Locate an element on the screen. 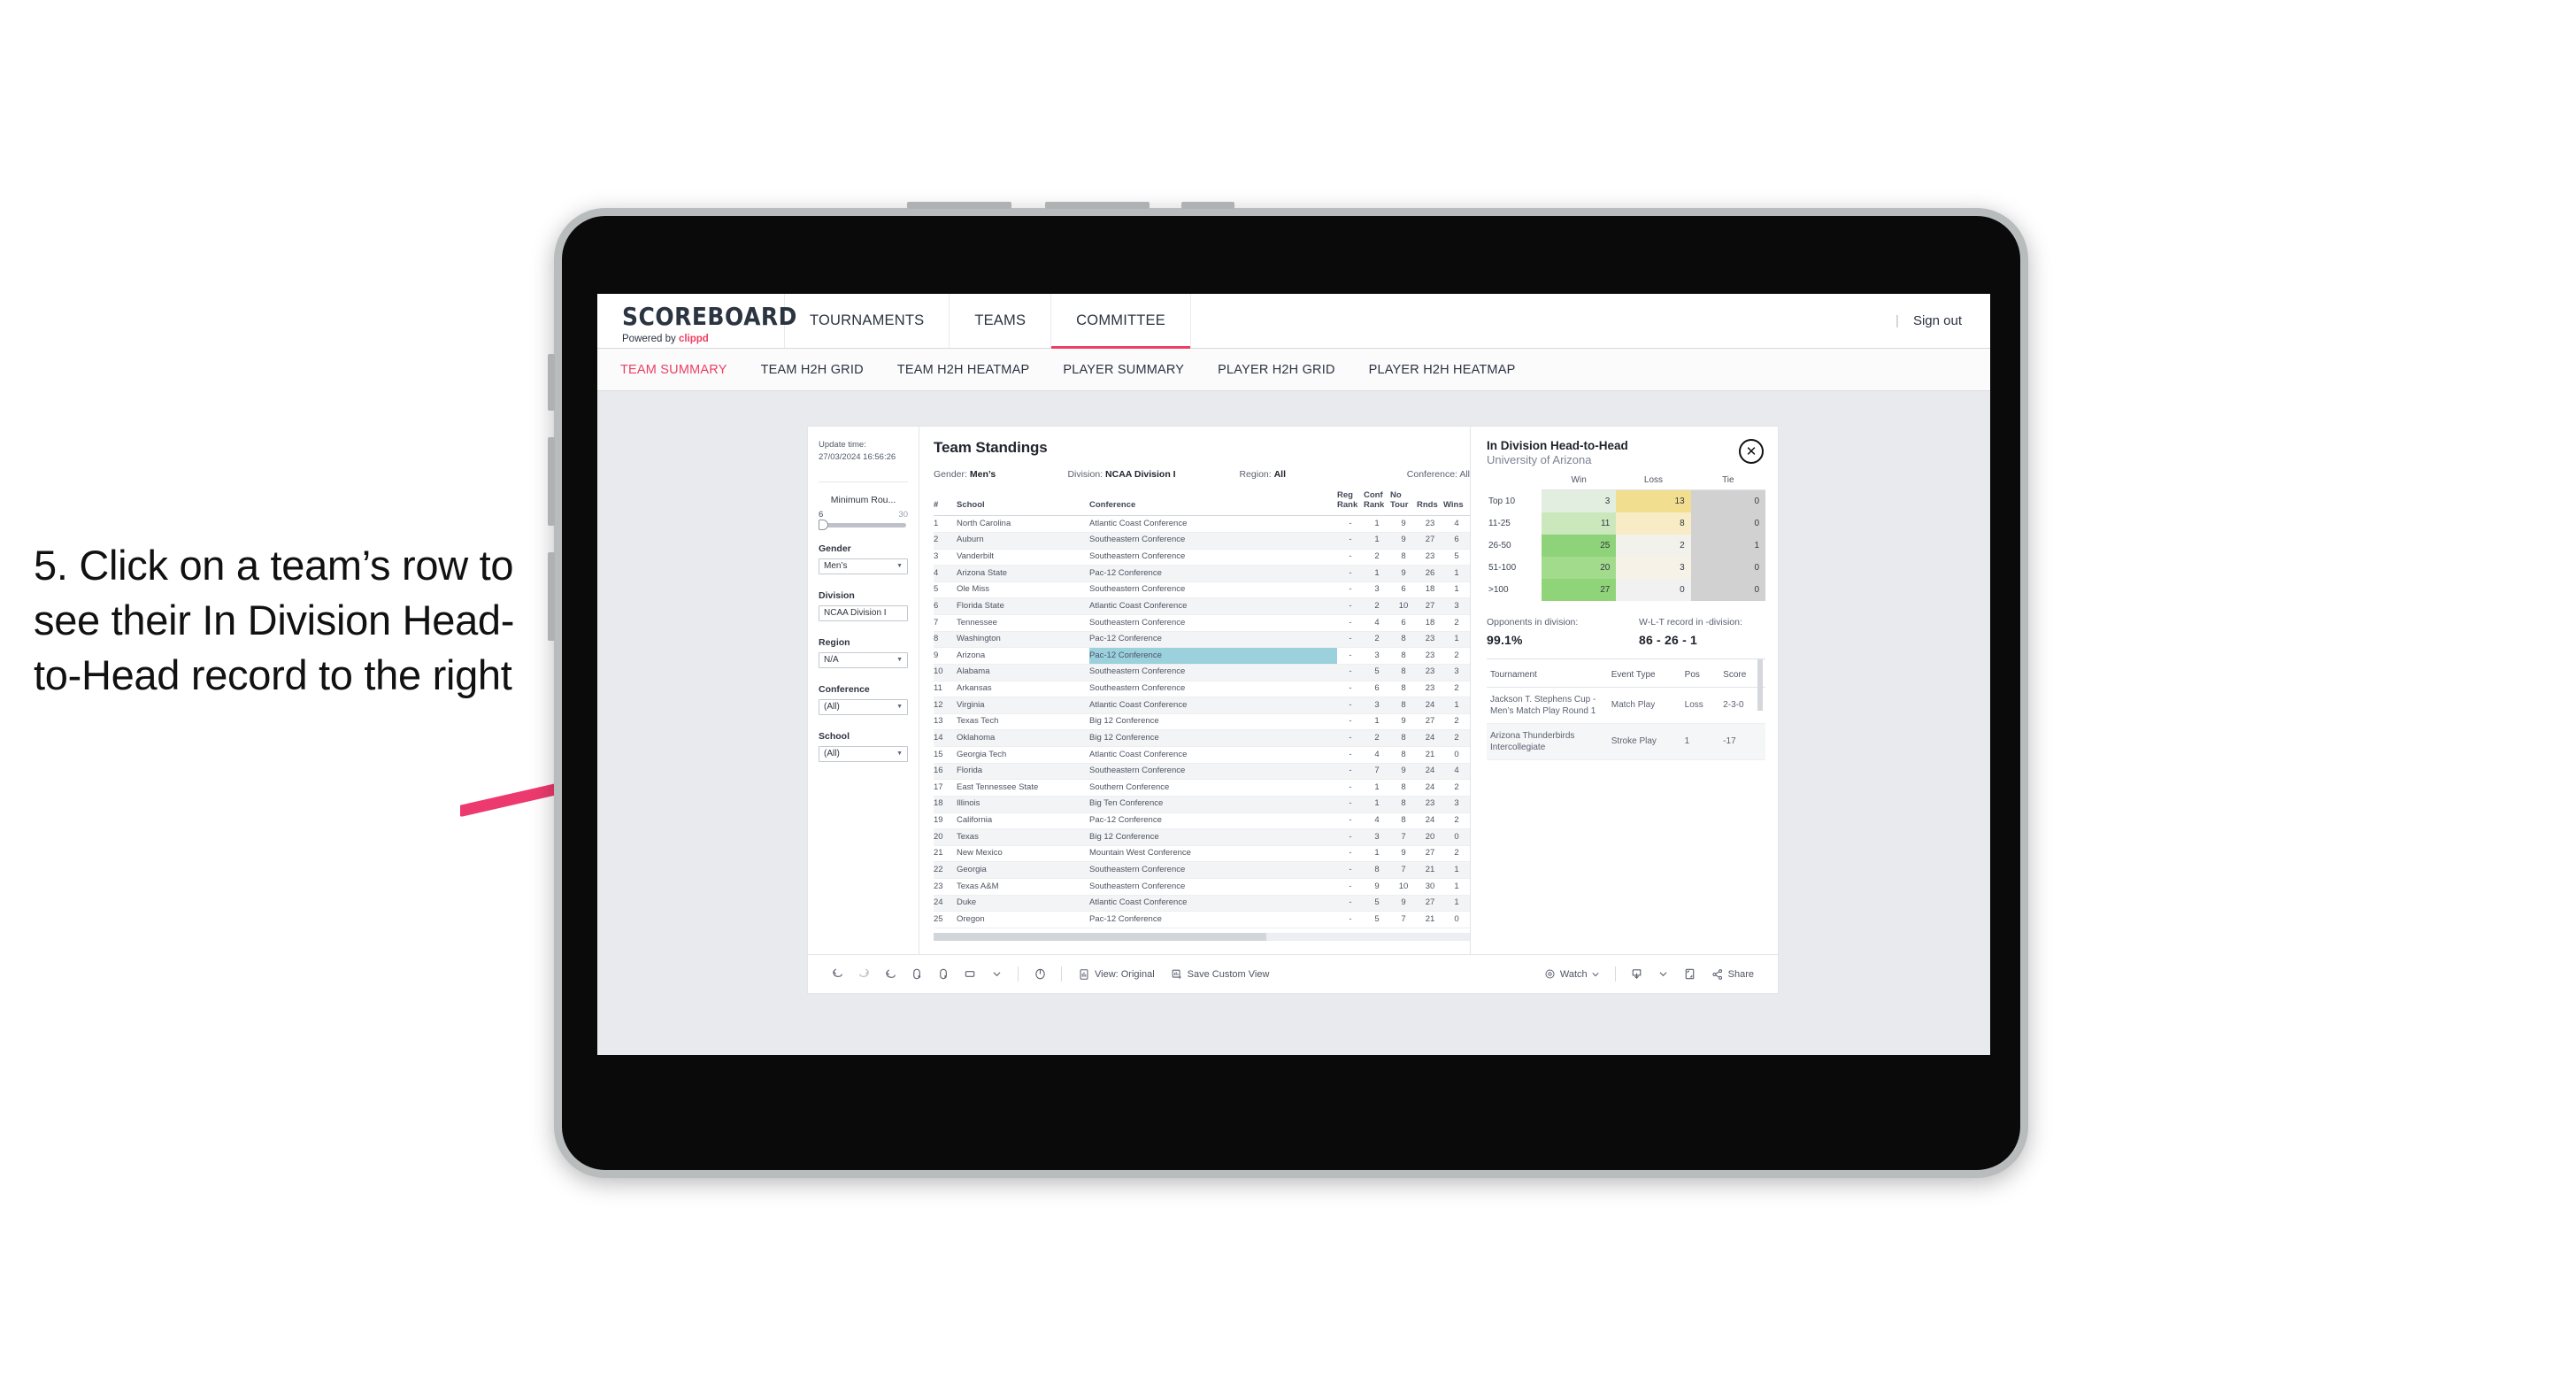 The image size is (2576, 1386). horizontal-scrollbar is located at coordinates (1202, 937).